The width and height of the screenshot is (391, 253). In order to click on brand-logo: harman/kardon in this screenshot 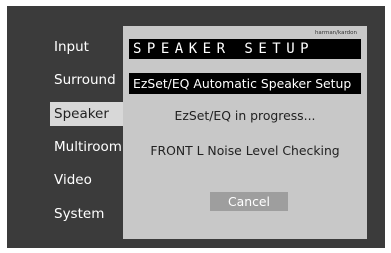, I will do `click(335, 33)`.